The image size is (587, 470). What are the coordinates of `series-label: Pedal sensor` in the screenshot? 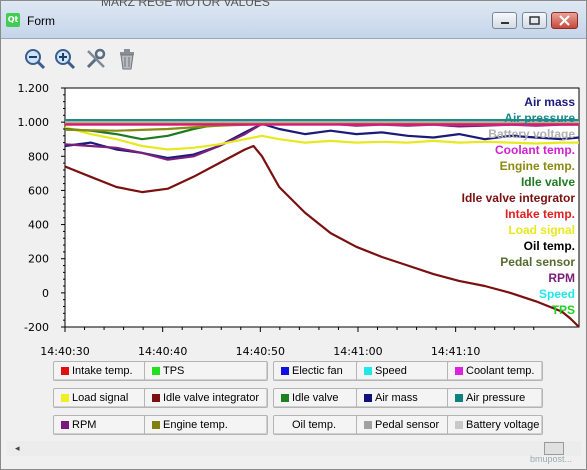 It's located at (537, 262).